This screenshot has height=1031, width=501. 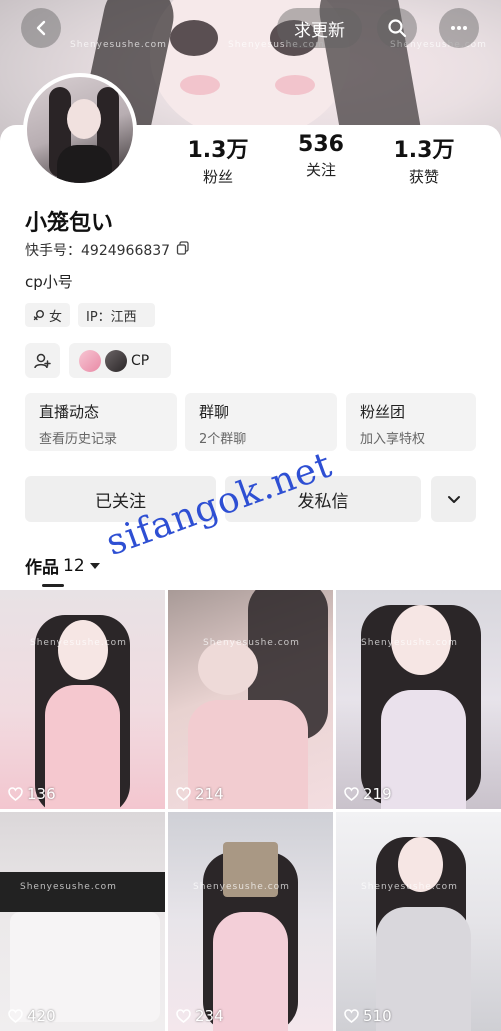 What do you see at coordinates (63, 565) in the screenshot?
I see `works-tab: 作品 12` at bounding box center [63, 565].